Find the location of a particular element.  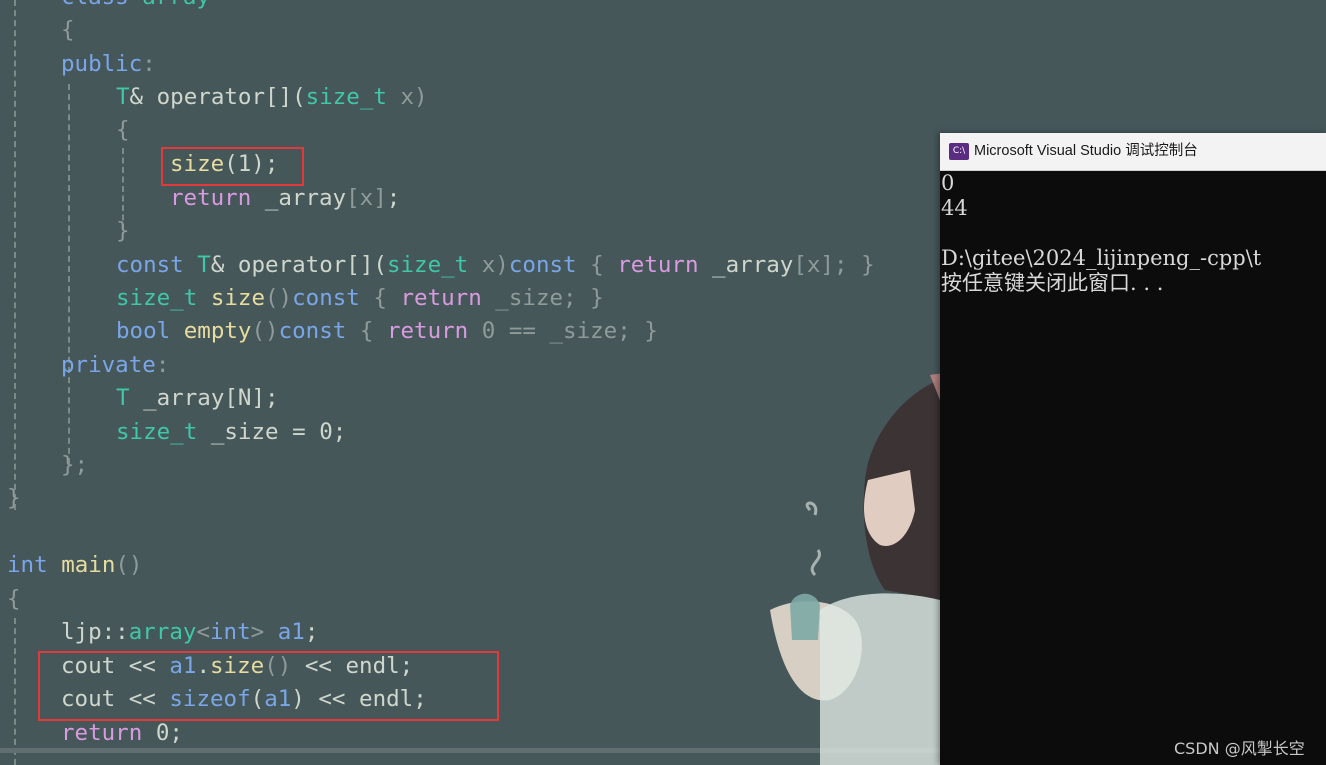

code-token: }; is located at coordinates (75, 465).